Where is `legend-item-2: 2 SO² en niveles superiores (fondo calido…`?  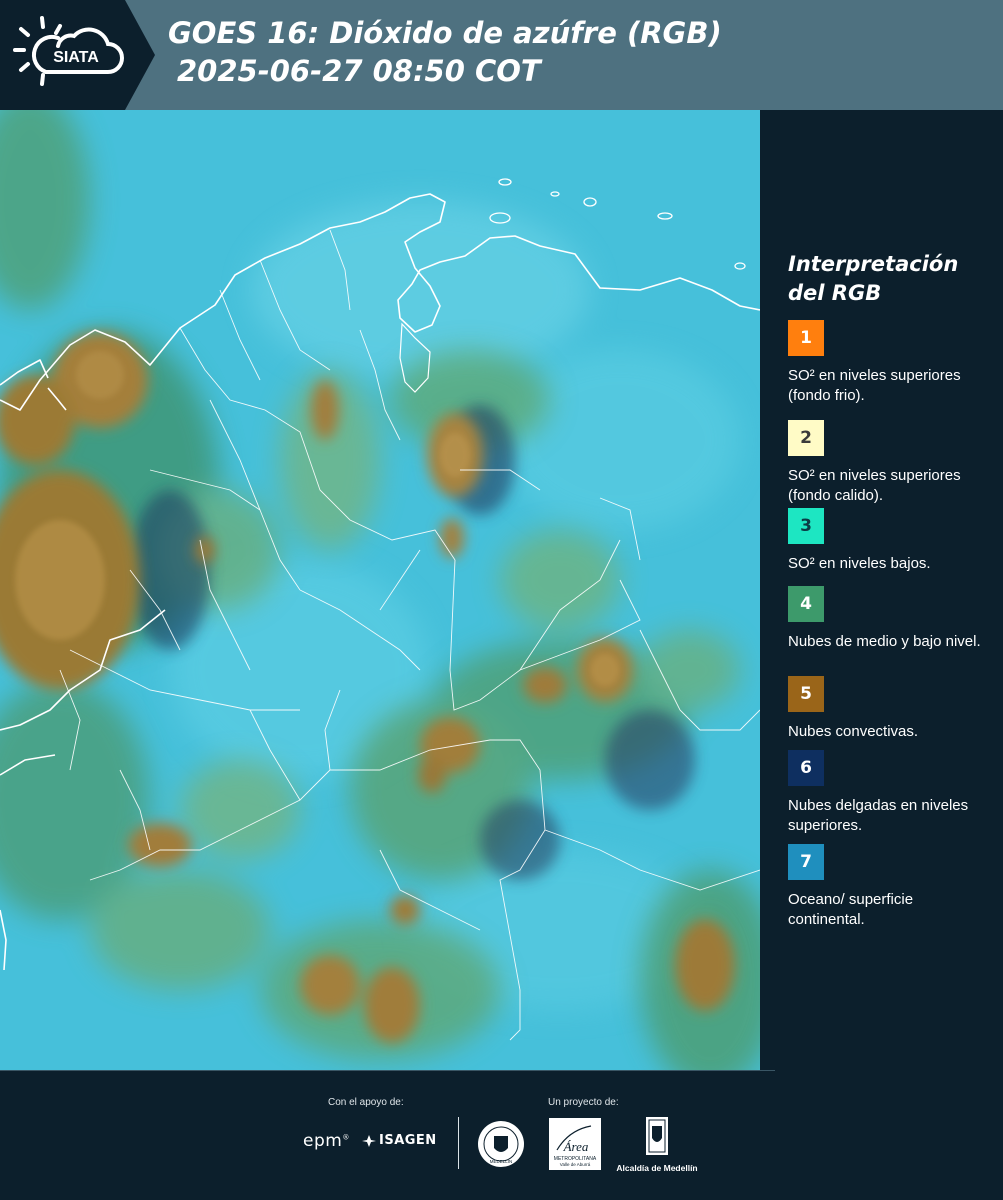
legend-item-2: 2 SO² en niveles superiores (fondo calido… is located at coordinates (890, 463).